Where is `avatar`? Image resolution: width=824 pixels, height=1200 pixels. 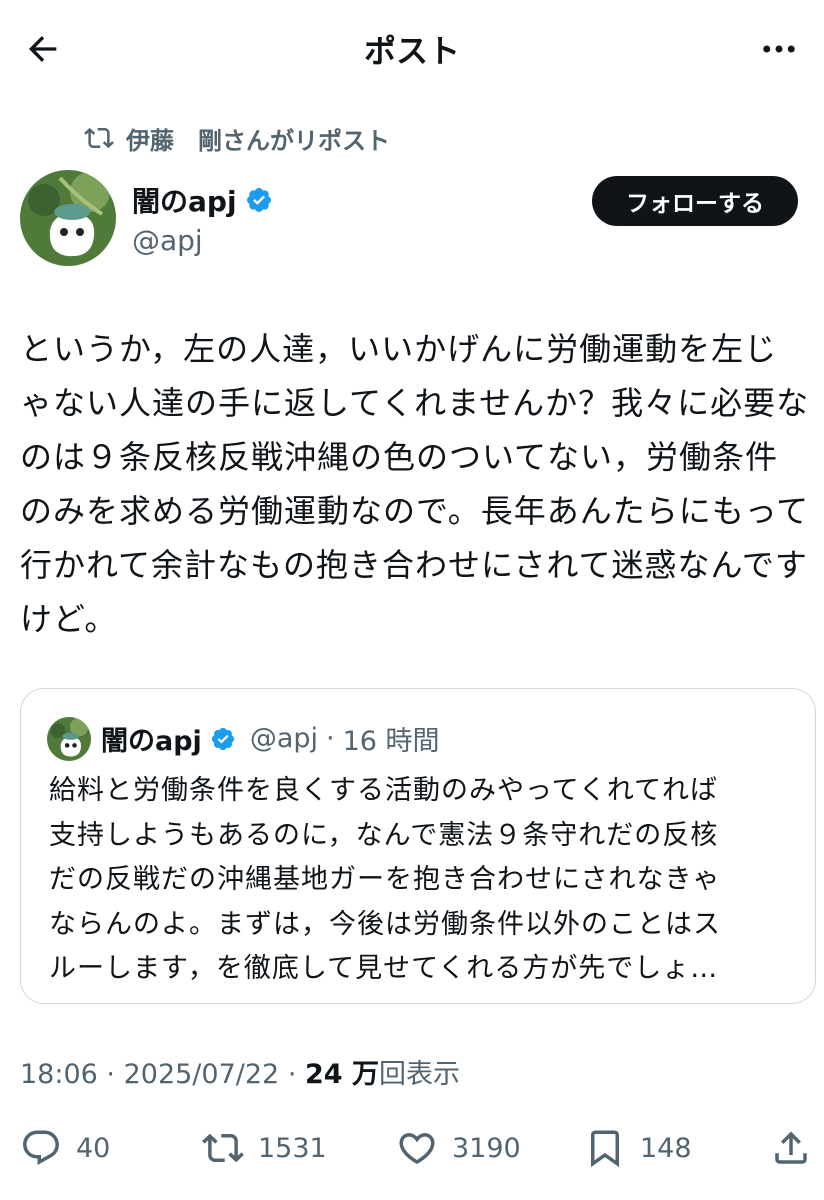
avatar is located at coordinates (68, 218).